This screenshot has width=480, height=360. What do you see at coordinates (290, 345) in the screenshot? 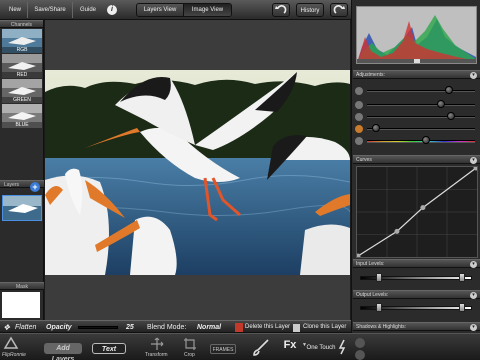
I see `fx-button: Fx` at bounding box center [290, 345].